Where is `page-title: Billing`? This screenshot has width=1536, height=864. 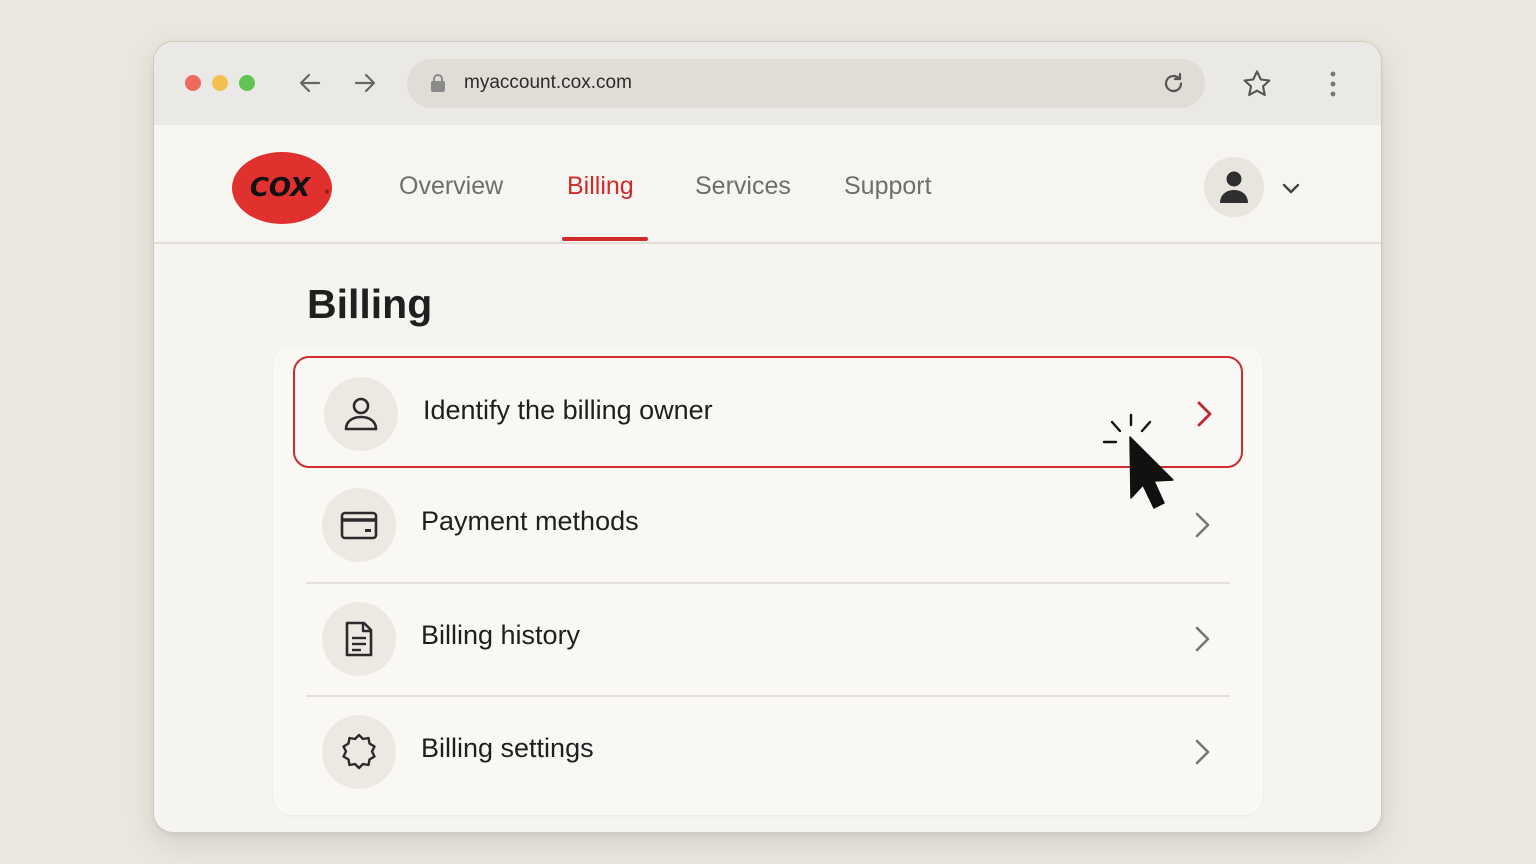
page-title: Billing is located at coordinates (370, 304).